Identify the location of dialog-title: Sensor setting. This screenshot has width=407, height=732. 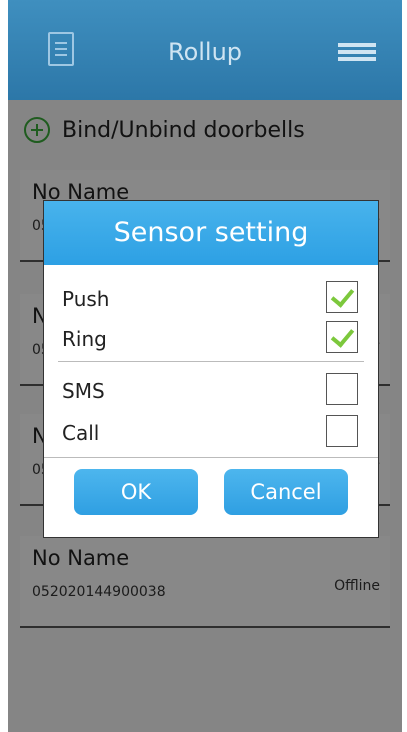
(211, 233).